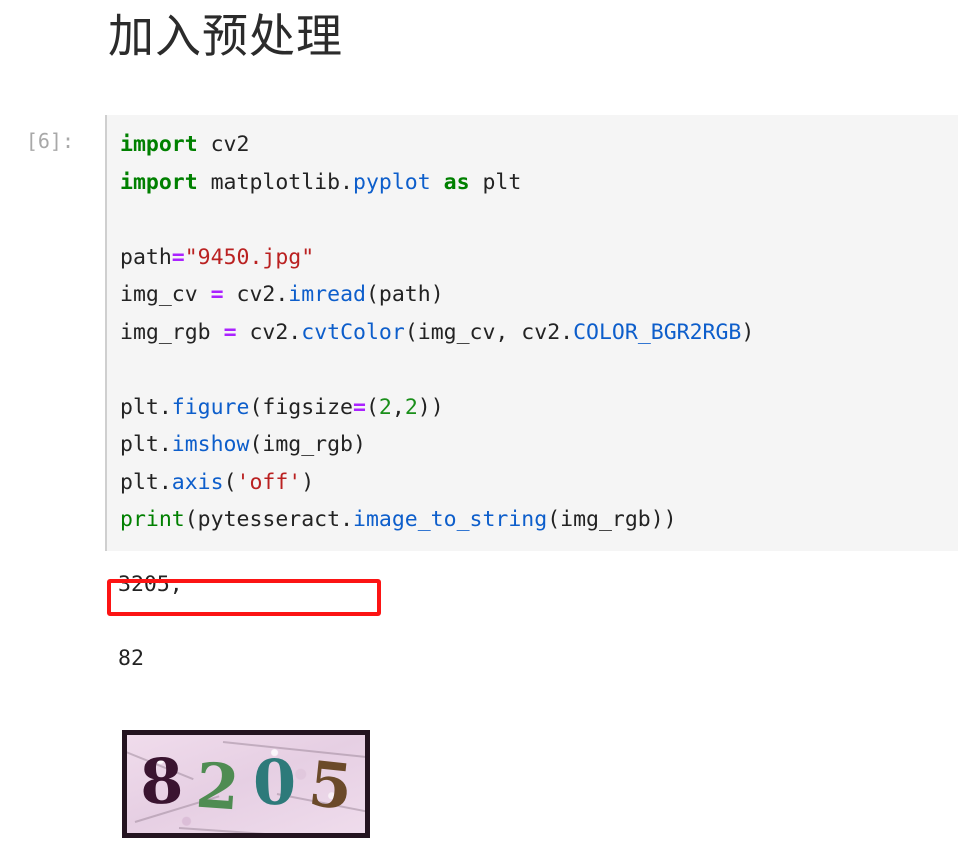 The image size is (958, 847). Describe the element at coordinates (430, 407) in the screenshot. I see `code-token: ))` at that location.